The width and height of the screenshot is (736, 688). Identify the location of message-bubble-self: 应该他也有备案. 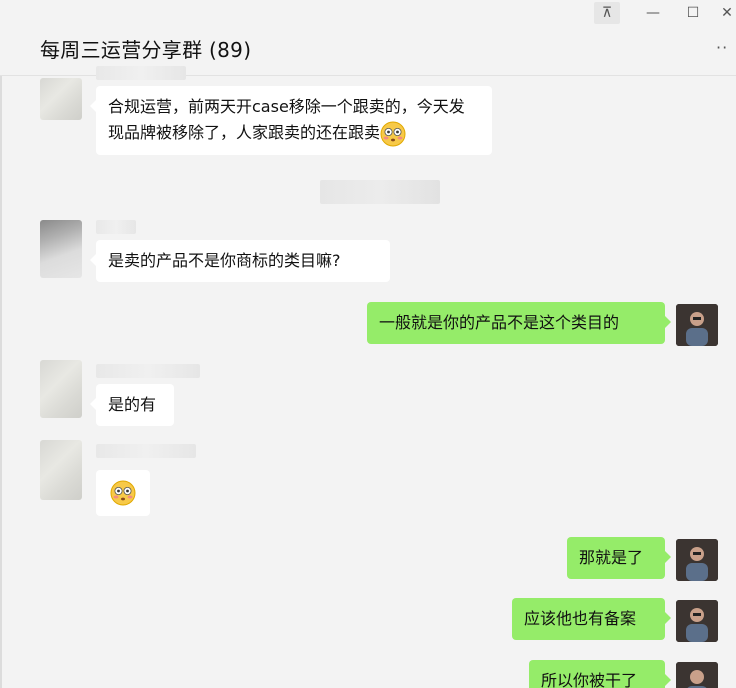
(591, 619).